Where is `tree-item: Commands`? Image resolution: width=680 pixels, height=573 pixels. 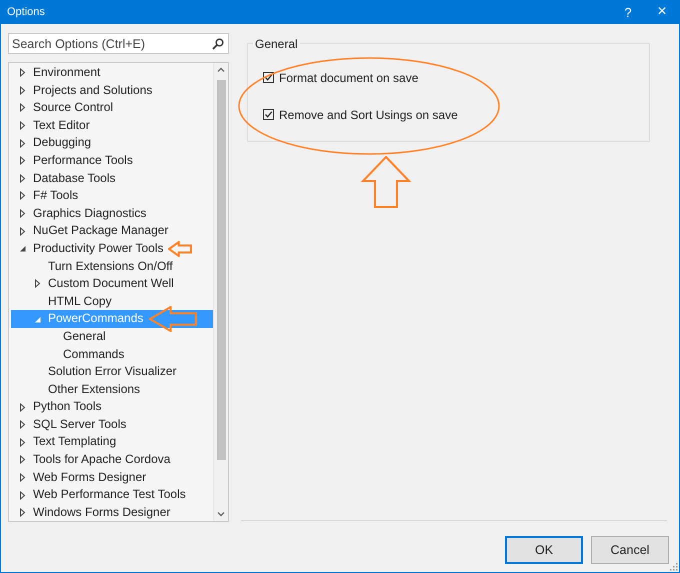 tree-item: Commands is located at coordinates (112, 355).